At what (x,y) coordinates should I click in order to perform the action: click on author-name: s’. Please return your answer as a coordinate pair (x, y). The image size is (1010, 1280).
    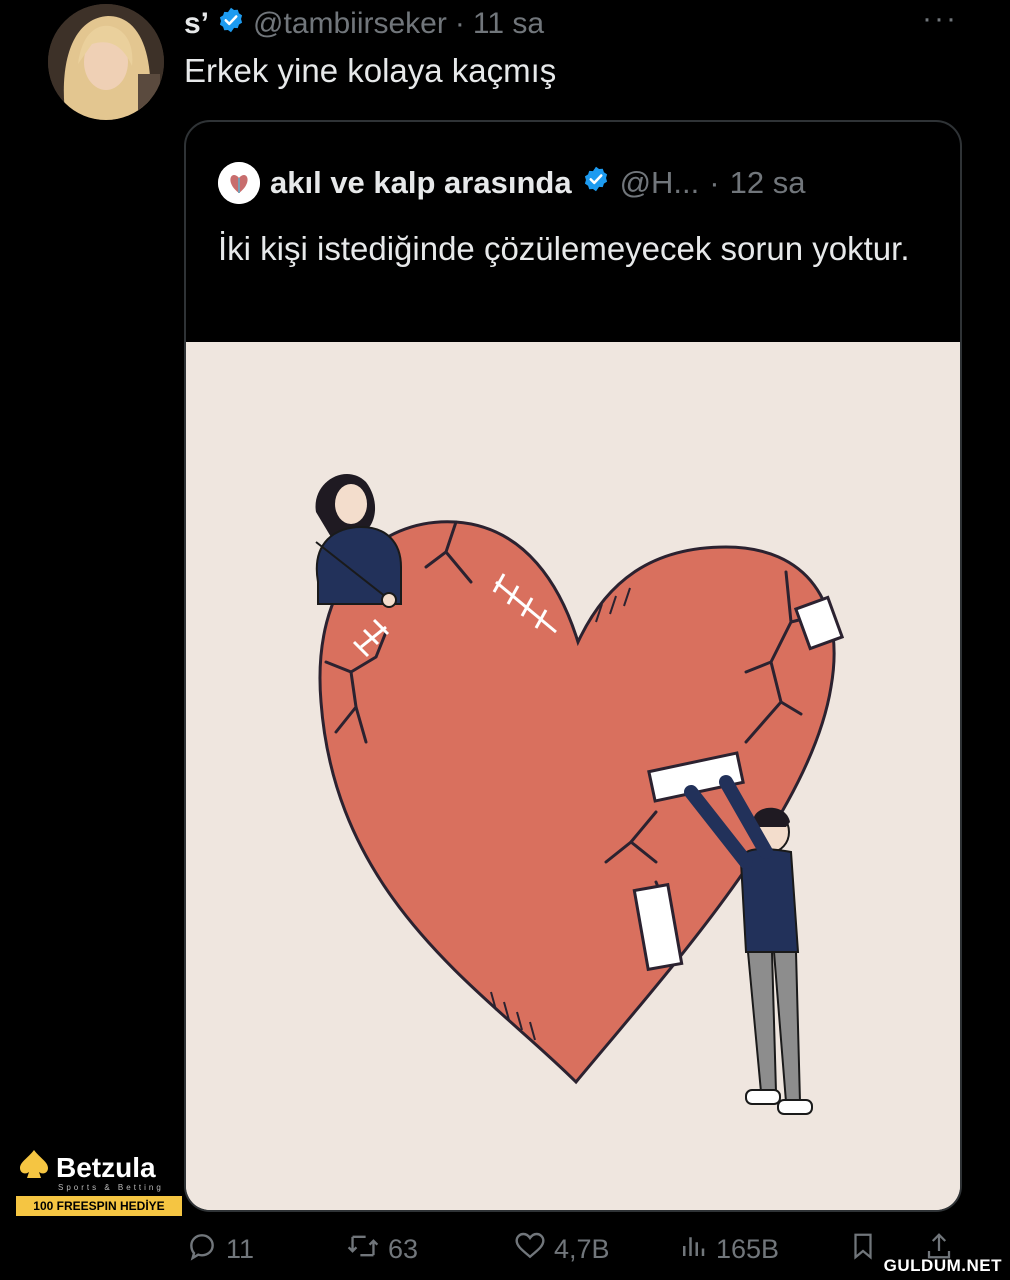
    Looking at the image, I should click on (196, 24).